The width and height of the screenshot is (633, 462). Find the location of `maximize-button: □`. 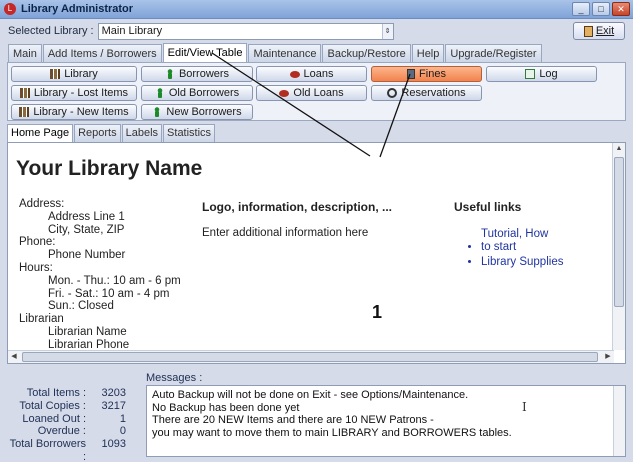

maximize-button: □ is located at coordinates (601, 9).